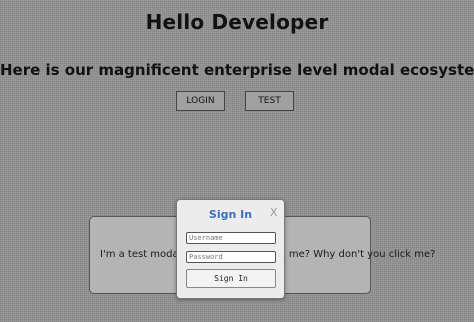 This screenshot has height=322, width=474. Describe the element at coordinates (231, 278) in the screenshot. I see `signin-submit-button: Sign In` at that location.